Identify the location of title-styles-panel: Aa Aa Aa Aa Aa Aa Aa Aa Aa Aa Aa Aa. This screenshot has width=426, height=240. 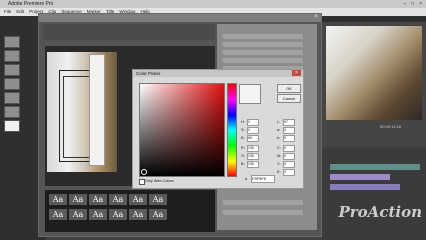
(130, 211).